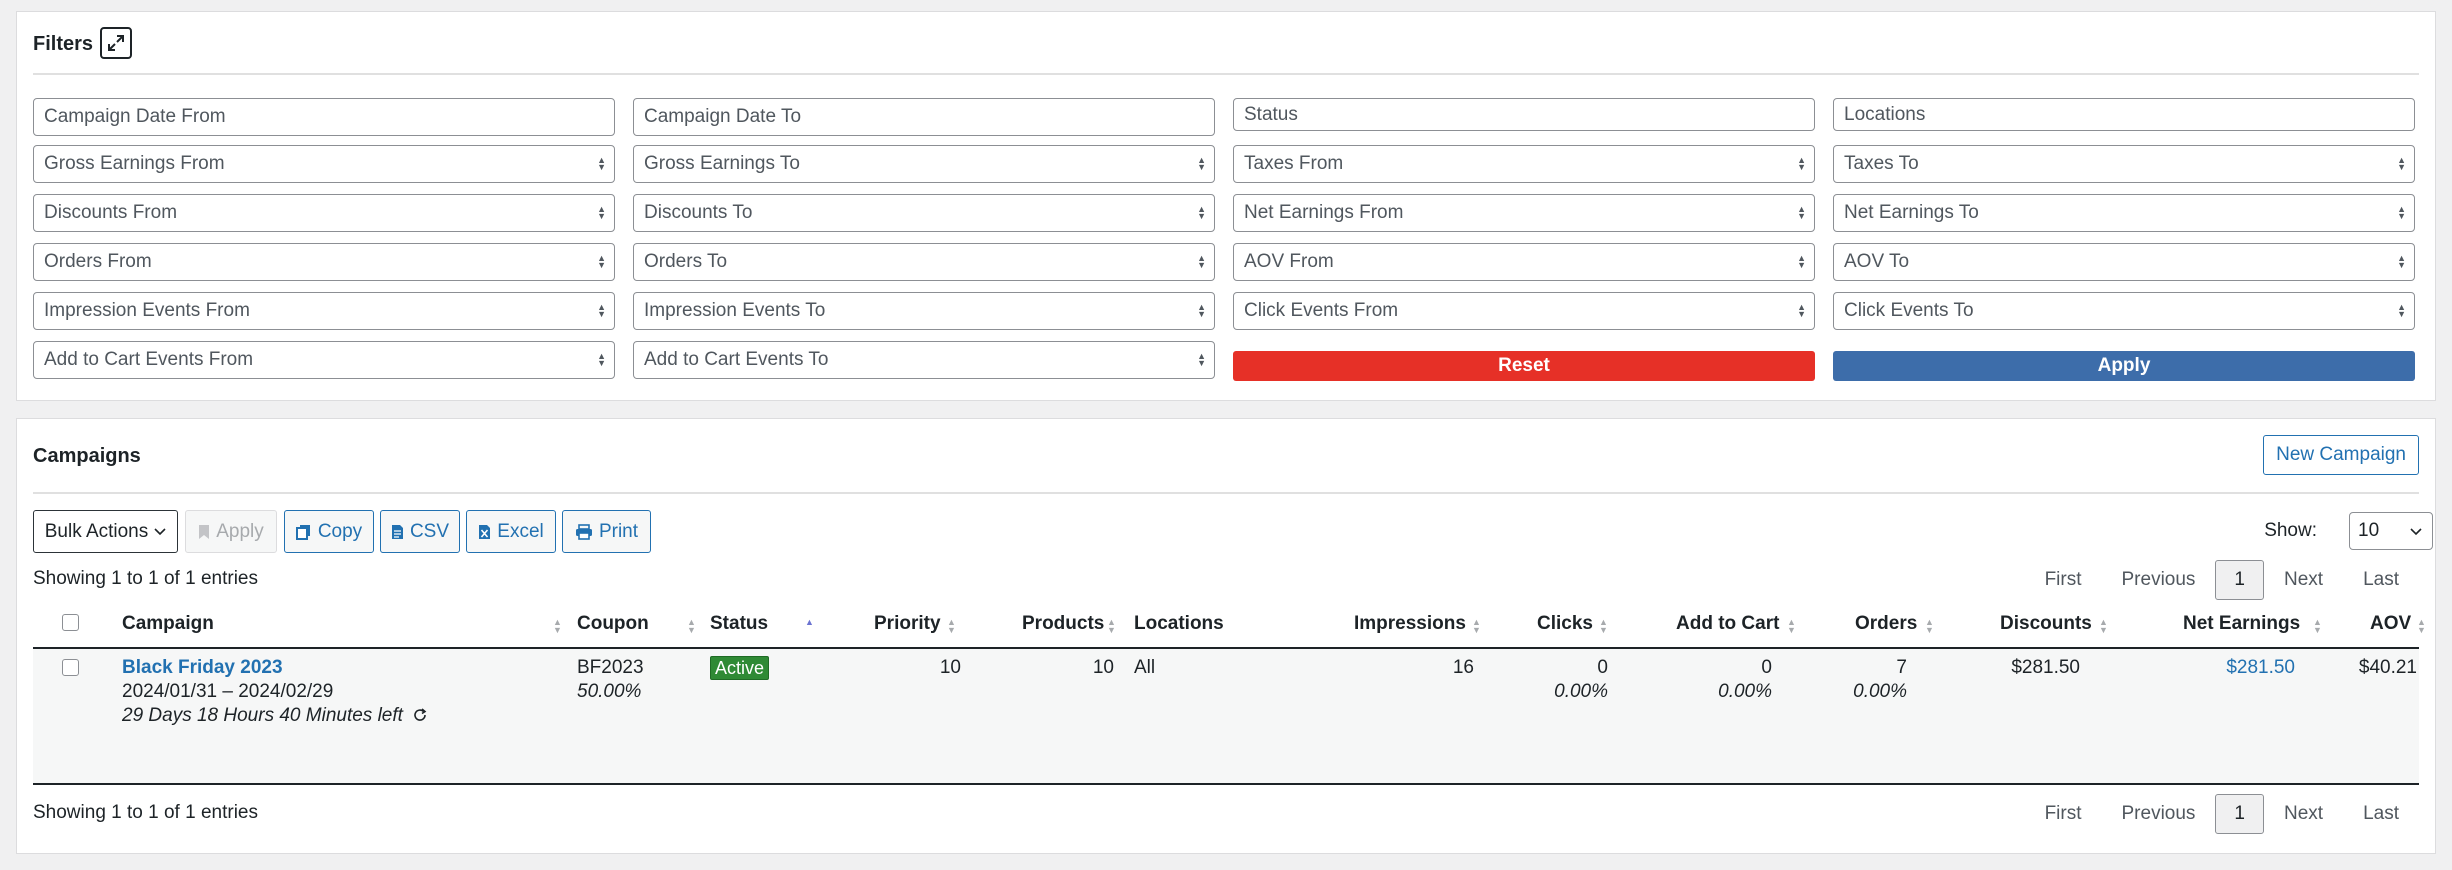  What do you see at coordinates (135, 116) in the screenshot?
I see `field-placeholder: Campaign Date From` at bounding box center [135, 116].